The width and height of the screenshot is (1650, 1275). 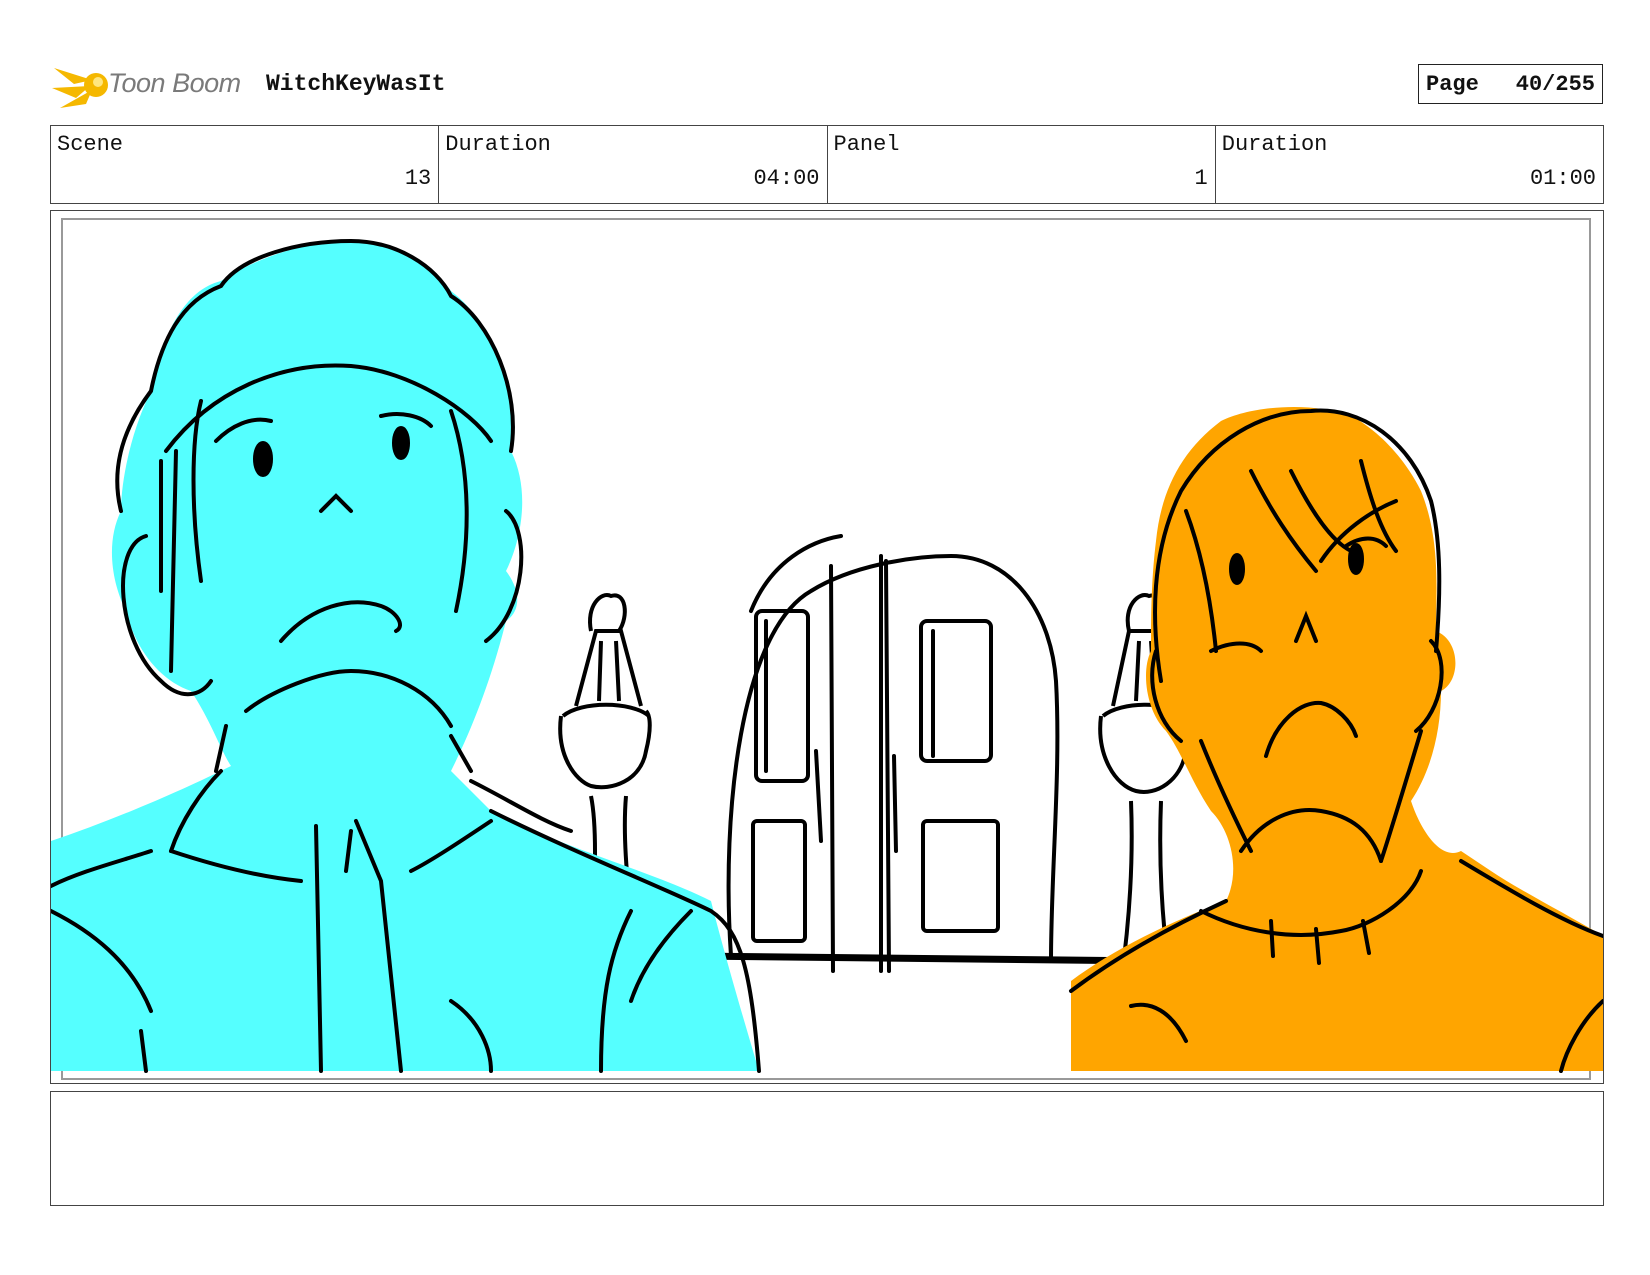 What do you see at coordinates (1022, 164) in the screenshot?
I see `panel-cell: Panel 1` at bounding box center [1022, 164].